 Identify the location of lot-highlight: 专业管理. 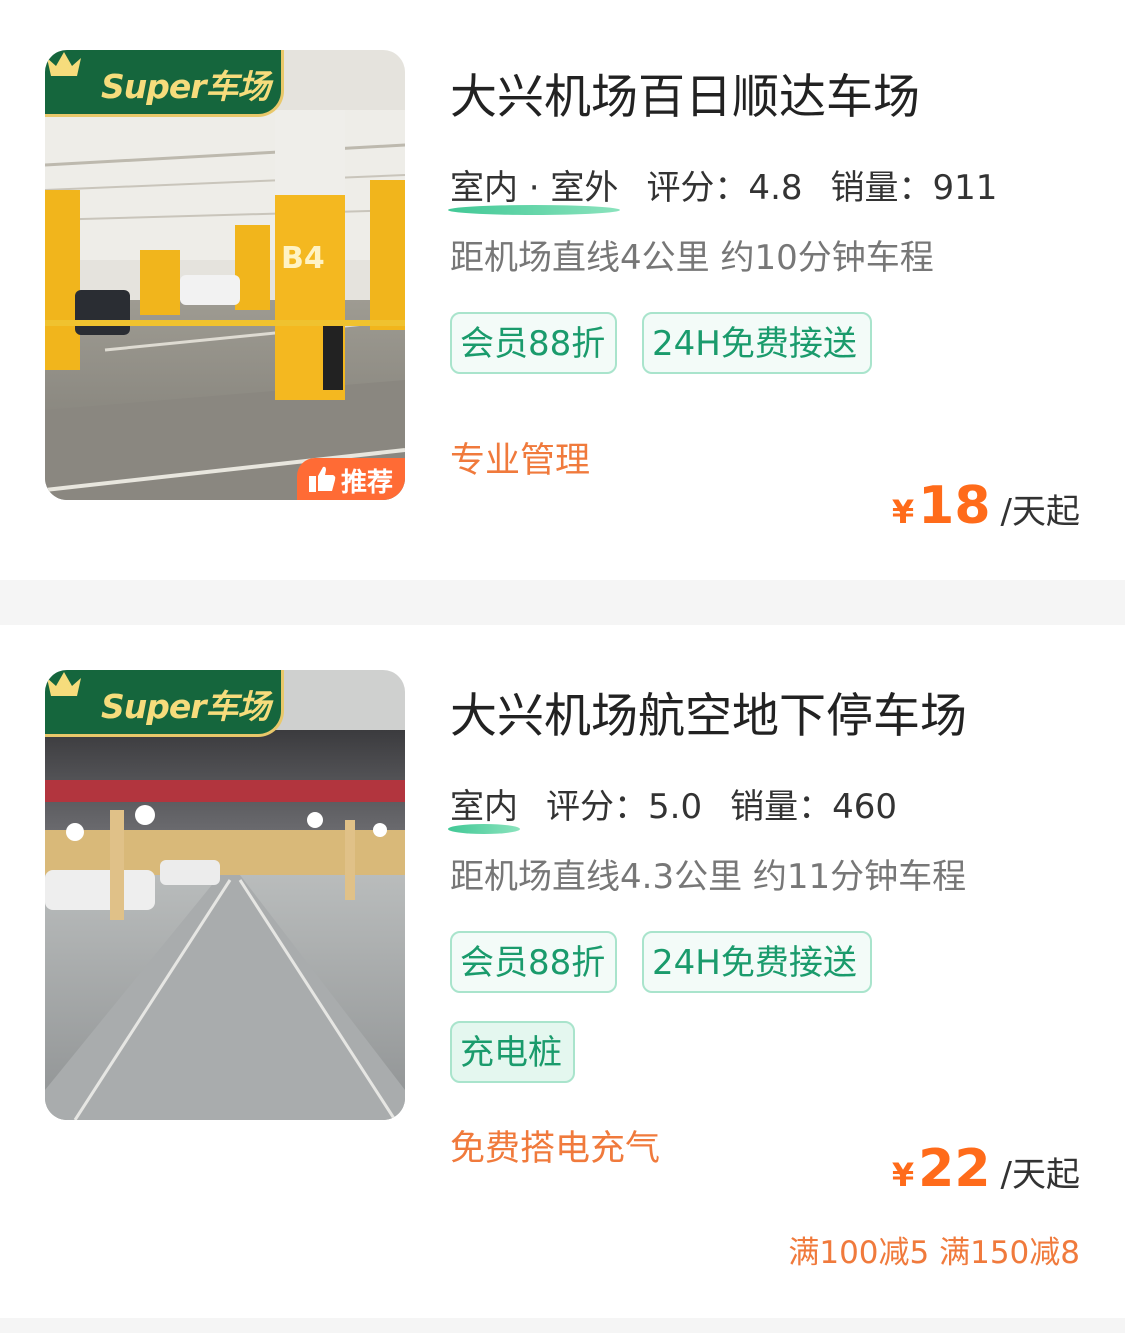
(520, 461).